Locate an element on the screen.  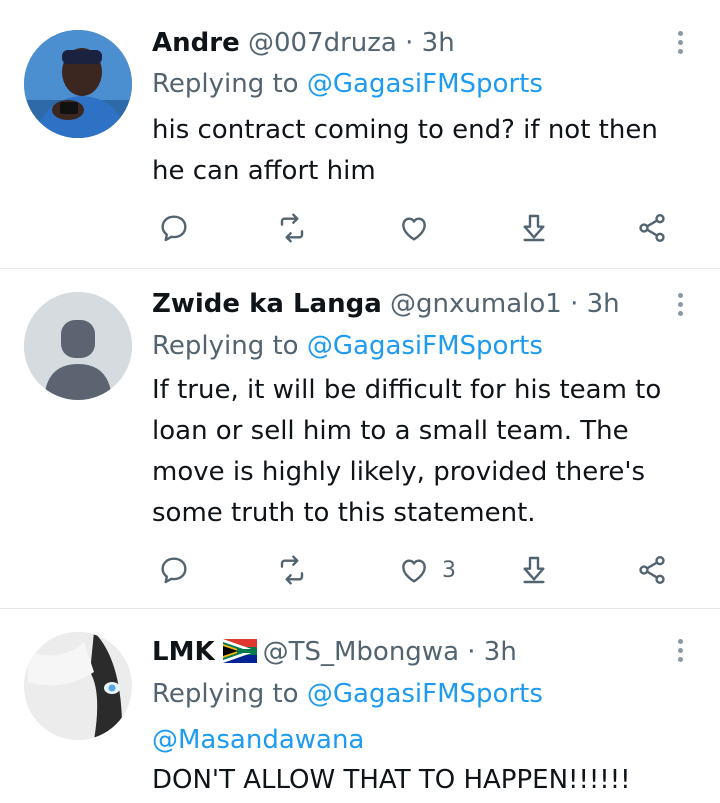
username: @TS_Mbongwa is located at coordinates (361, 652).